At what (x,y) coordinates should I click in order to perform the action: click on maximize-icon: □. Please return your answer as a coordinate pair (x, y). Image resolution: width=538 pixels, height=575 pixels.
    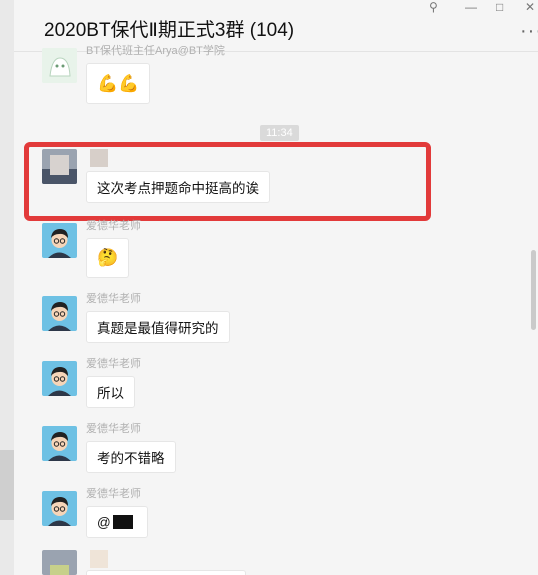
    Looking at the image, I should click on (499, 7).